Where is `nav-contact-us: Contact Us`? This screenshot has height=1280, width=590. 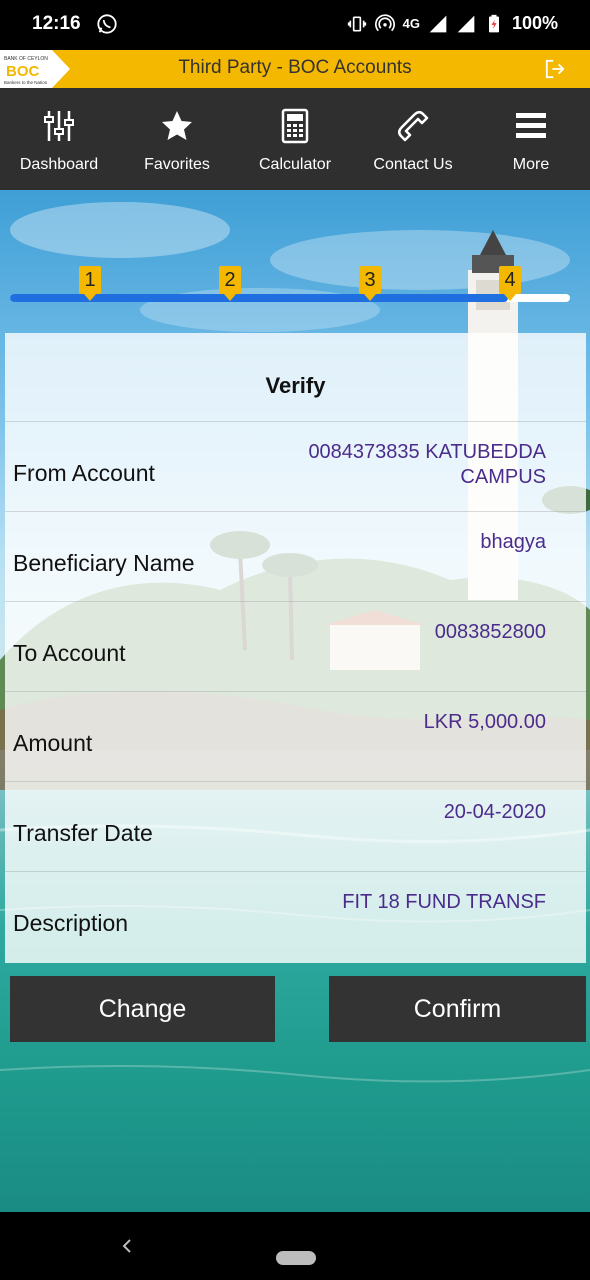
nav-contact-us: Contact Us is located at coordinates (413, 139).